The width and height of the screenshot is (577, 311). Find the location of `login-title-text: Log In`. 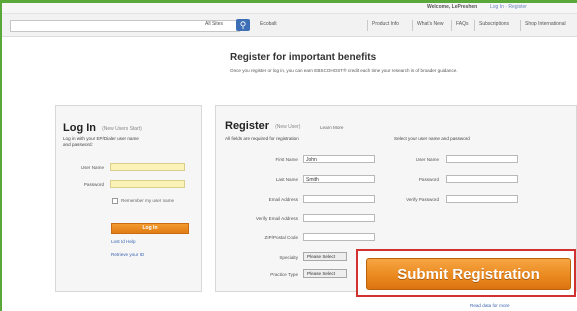

login-title-text: Log In is located at coordinates (79, 128).